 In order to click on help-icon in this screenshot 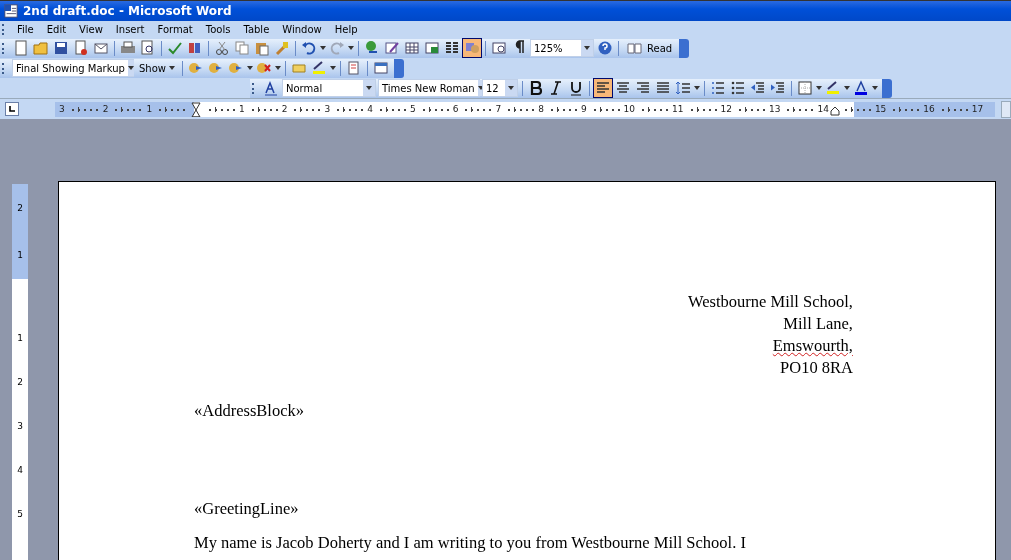, I will do `click(605, 48)`.